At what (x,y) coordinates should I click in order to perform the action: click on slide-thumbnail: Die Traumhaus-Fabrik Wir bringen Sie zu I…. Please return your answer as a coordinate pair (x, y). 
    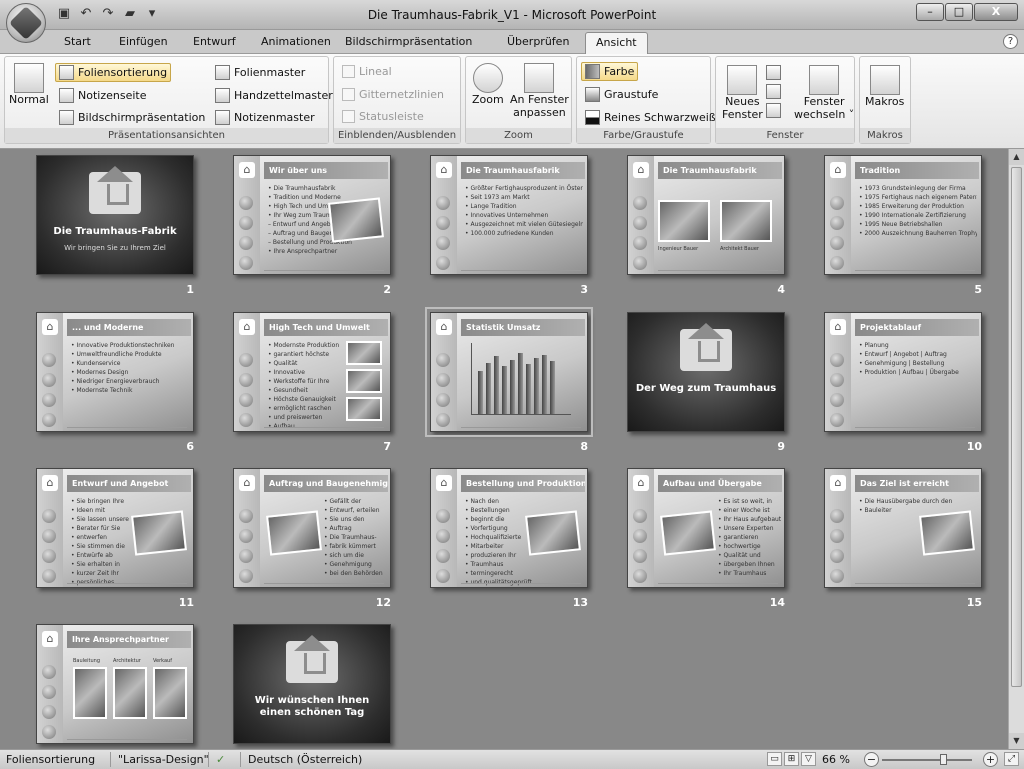
    Looking at the image, I should click on (115, 215).